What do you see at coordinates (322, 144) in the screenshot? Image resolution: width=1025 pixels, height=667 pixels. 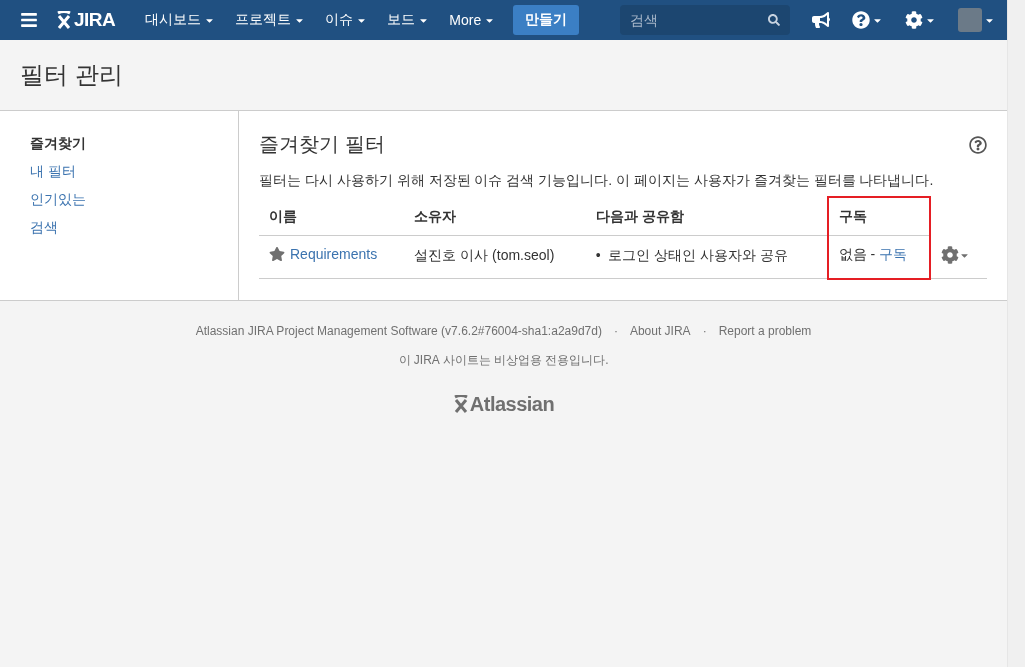 I see `section-title: 즐겨찾기 필터` at bounding box center [322, 144].